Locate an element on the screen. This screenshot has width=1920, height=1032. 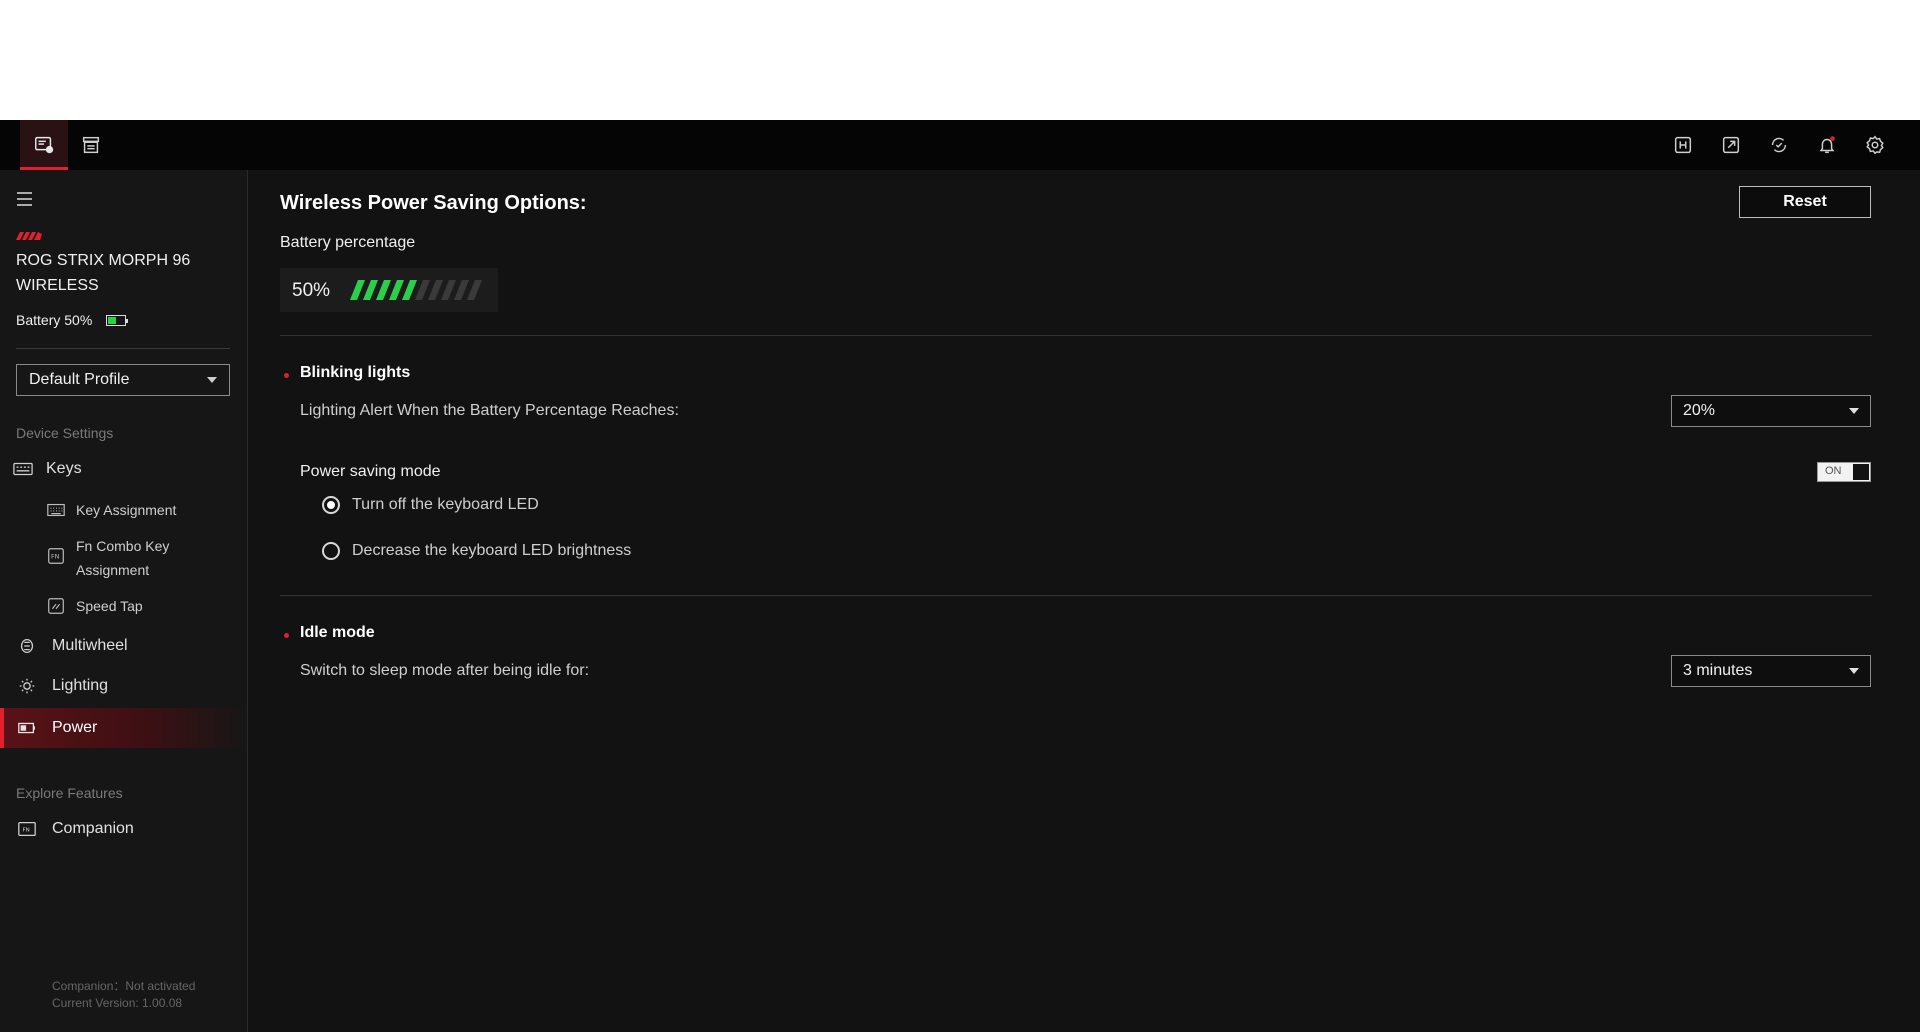
page-title: Wireless Power Saving Options: is located at coordinates (433, 203).